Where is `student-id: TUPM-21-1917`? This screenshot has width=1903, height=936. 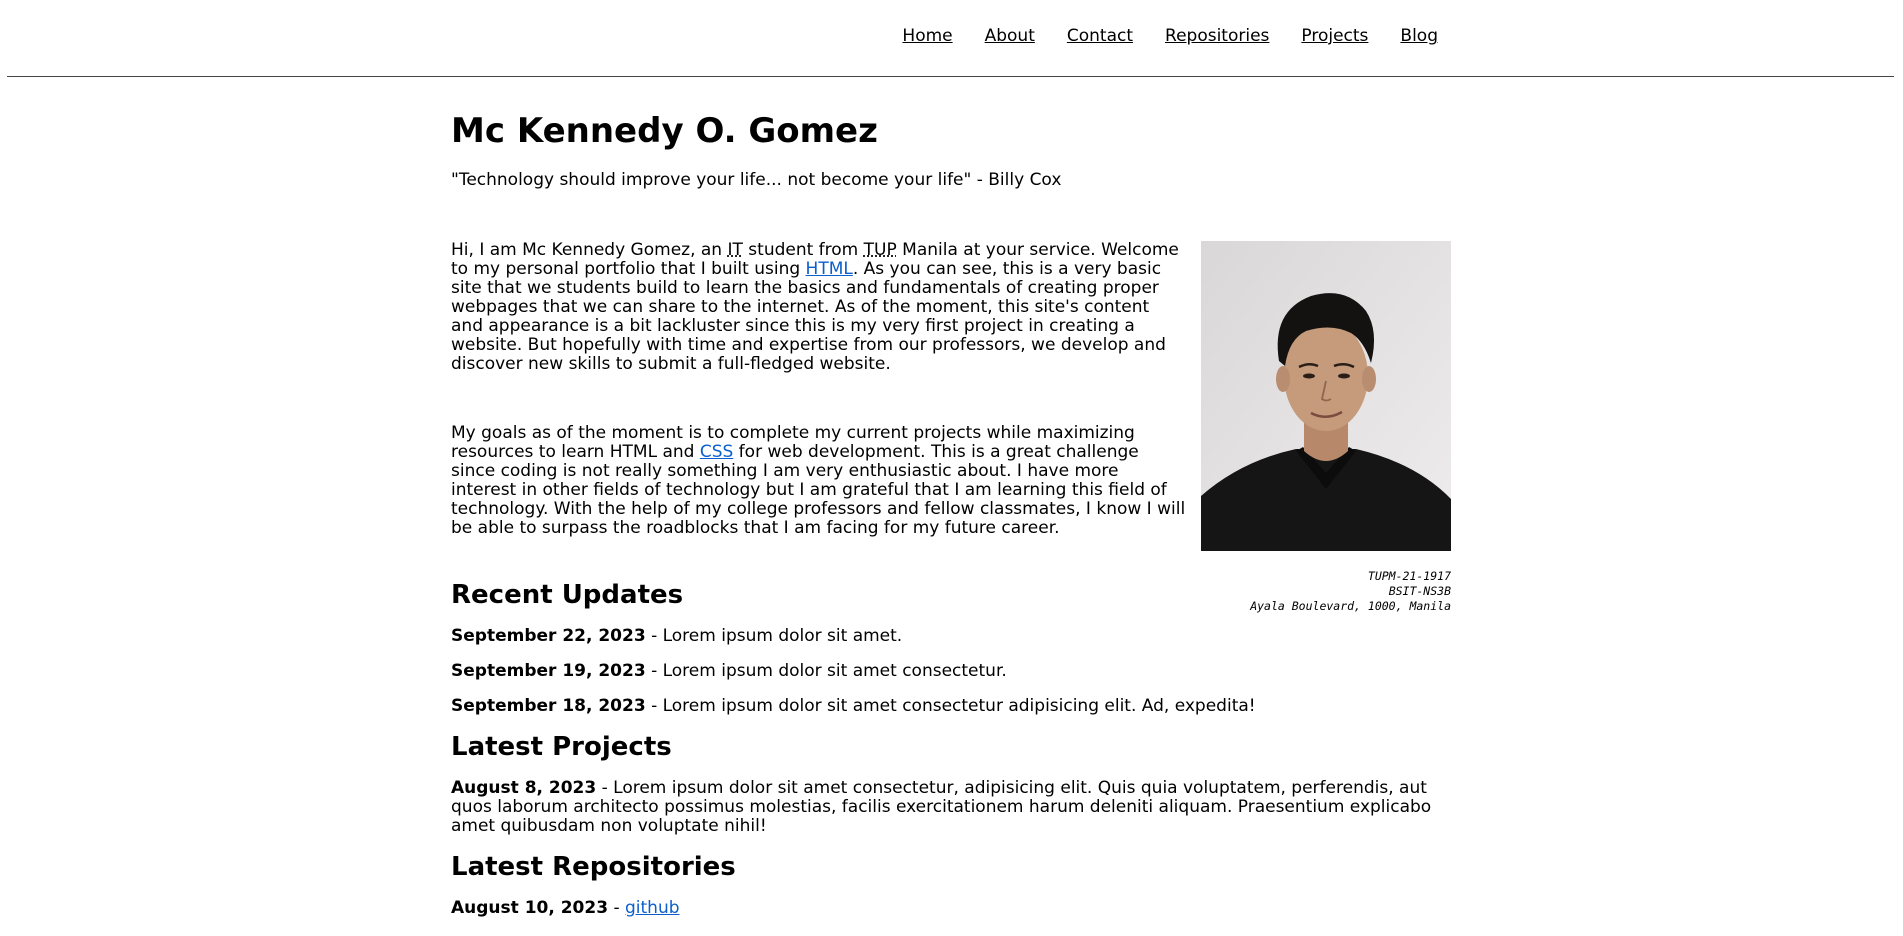 student-id: TUPM-21-1917 is located at coordinates (1409, 575).